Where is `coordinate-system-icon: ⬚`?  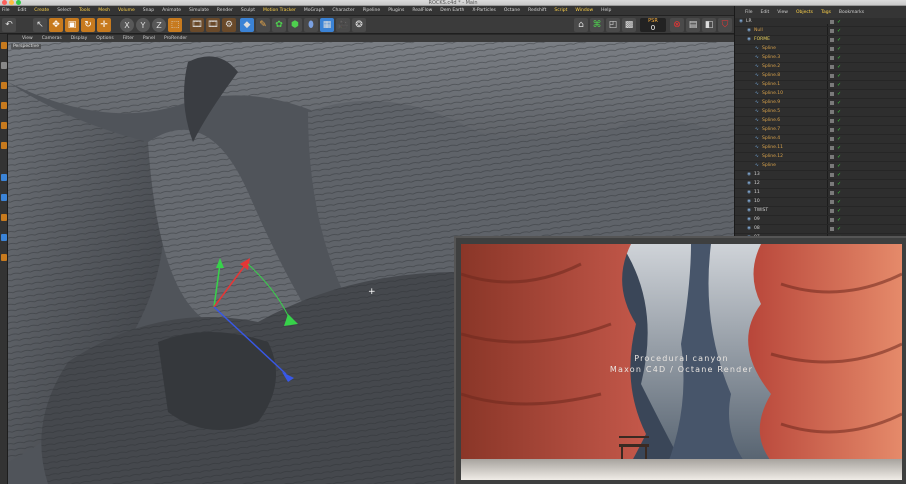 coordinate-system-icon: ⬚ is located at coordinates (175, 25).